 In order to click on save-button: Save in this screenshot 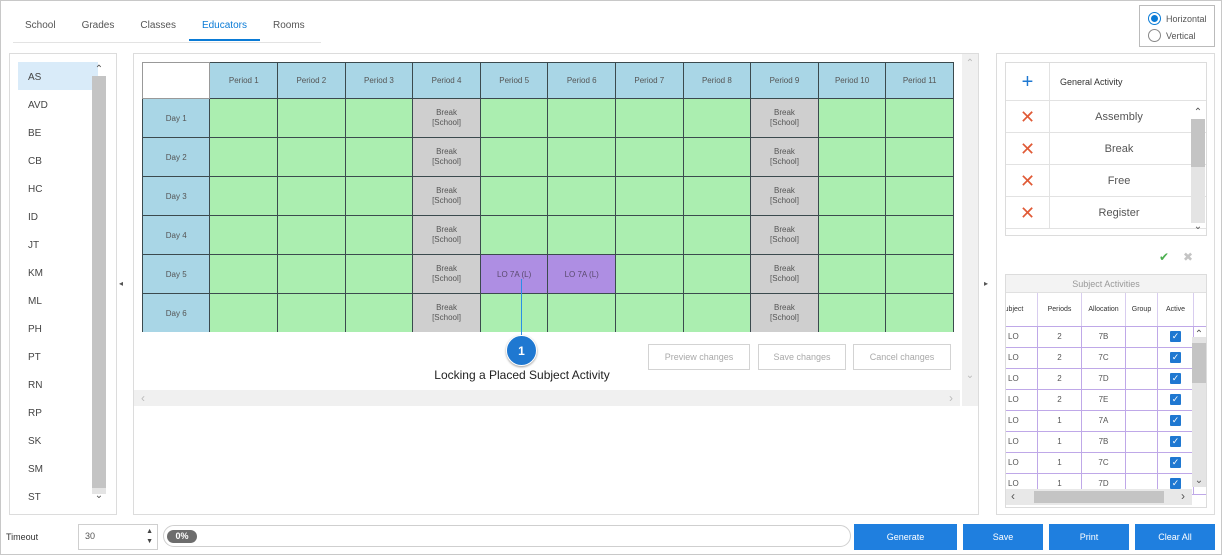, I will do `click(1003, 537)`.